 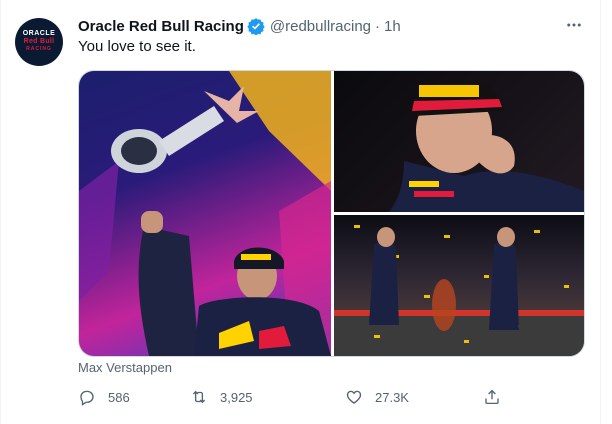 What do you see at coordinates (199, 397) in the screenshot?
I see `retweet-icon` at bounding box center [199, 397].